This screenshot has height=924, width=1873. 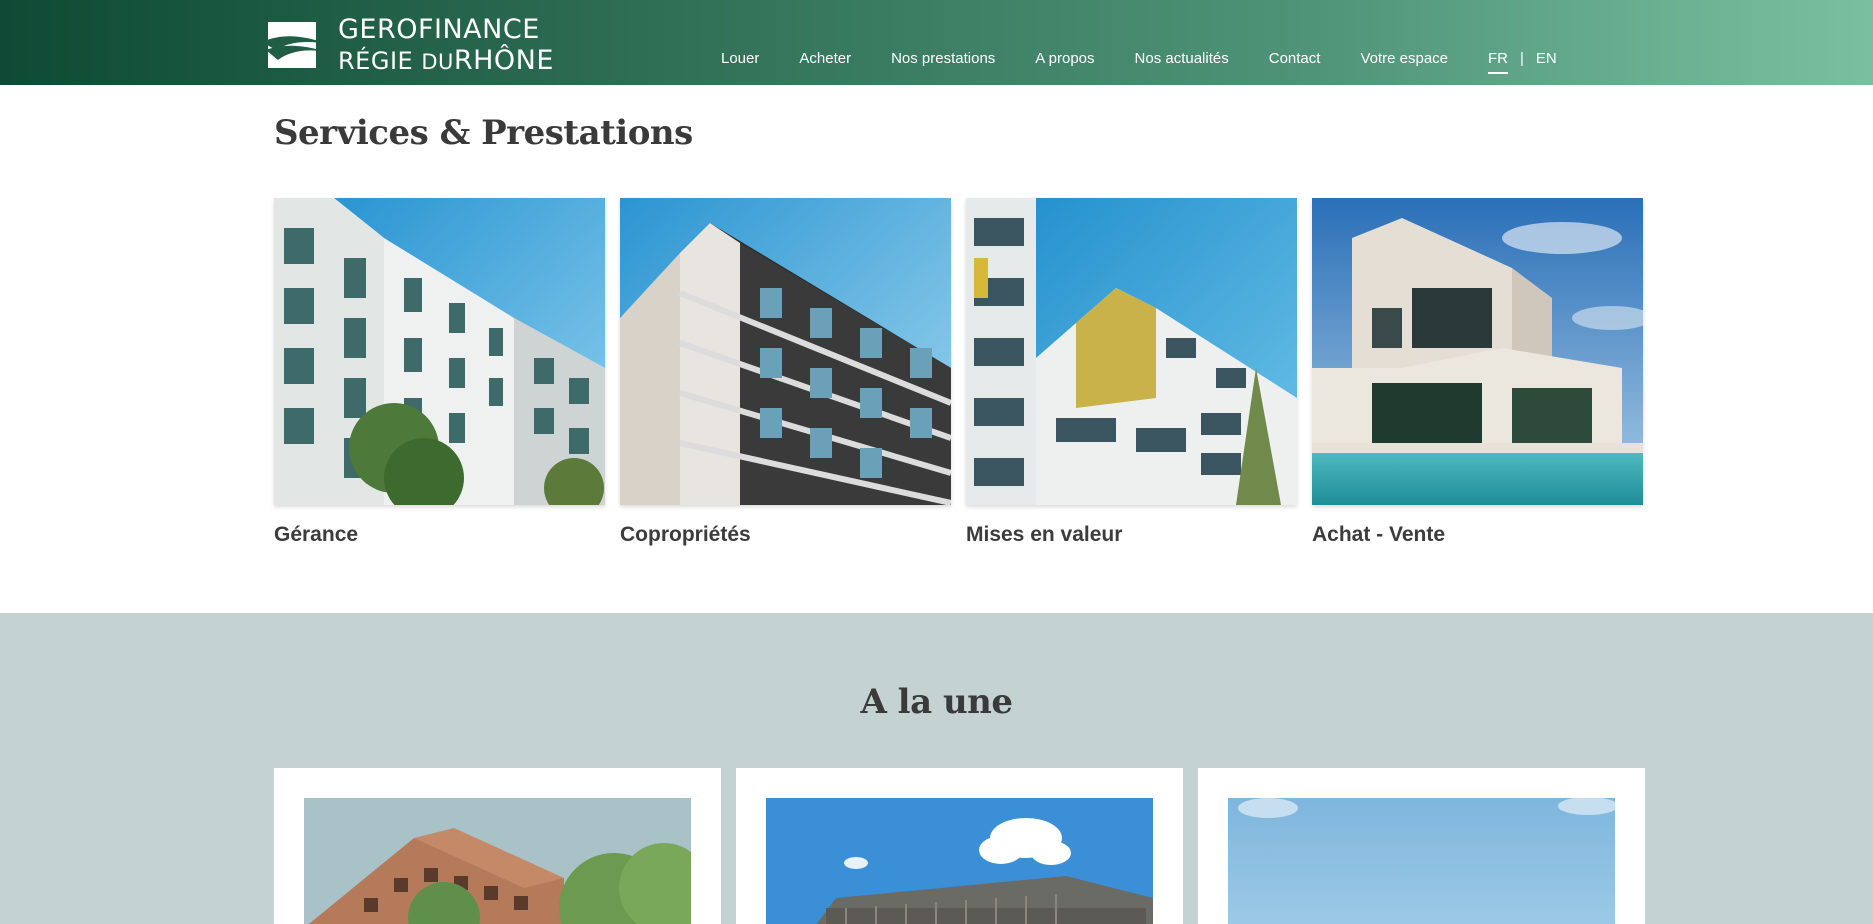 I want to click on a-la-une-cards, so click(x=959, y=846).